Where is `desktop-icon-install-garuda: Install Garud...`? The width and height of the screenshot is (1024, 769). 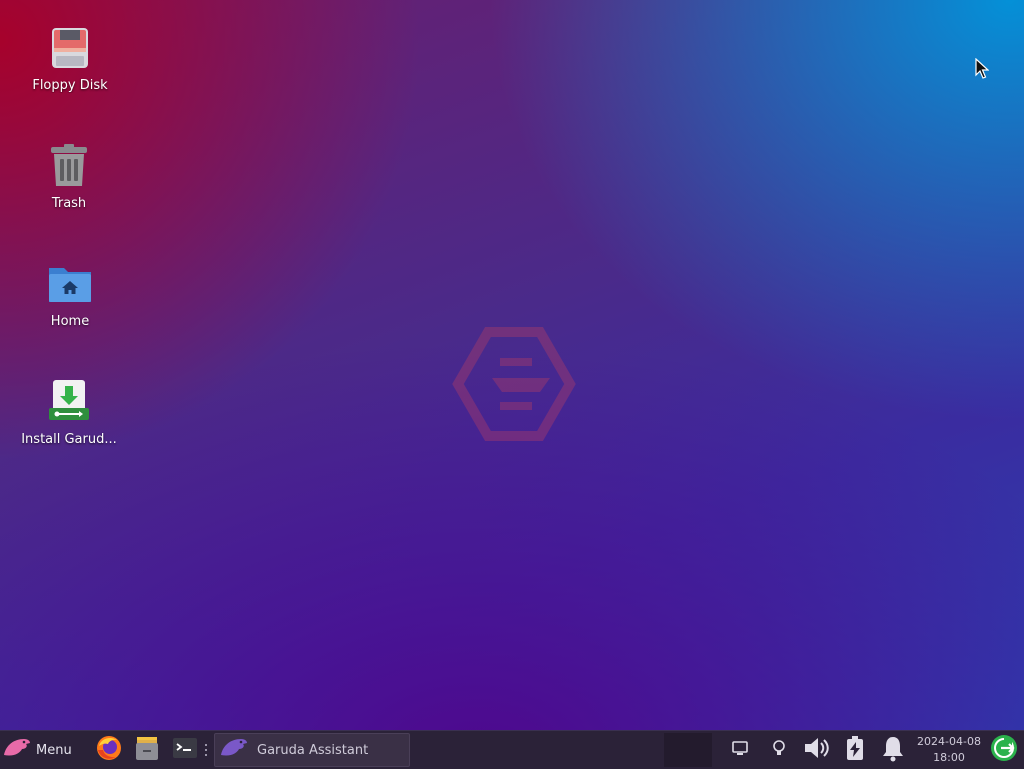 desktop-icon-install-garuda: Install Garud... is located at coordinates (69, 412).